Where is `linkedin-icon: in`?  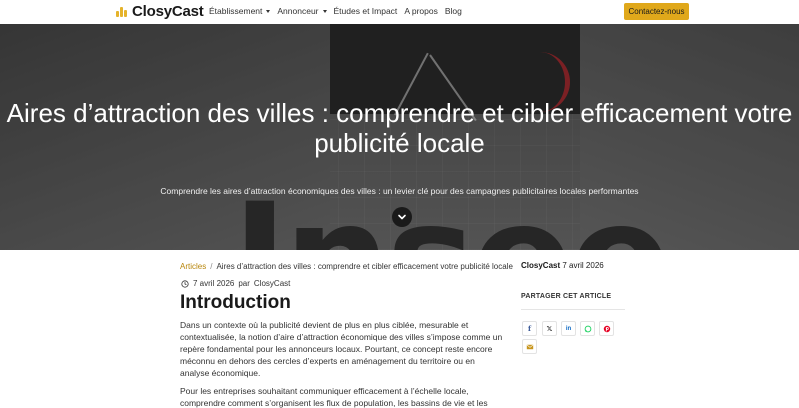
linkedin-icon: in is located at coordinates (568, 328).